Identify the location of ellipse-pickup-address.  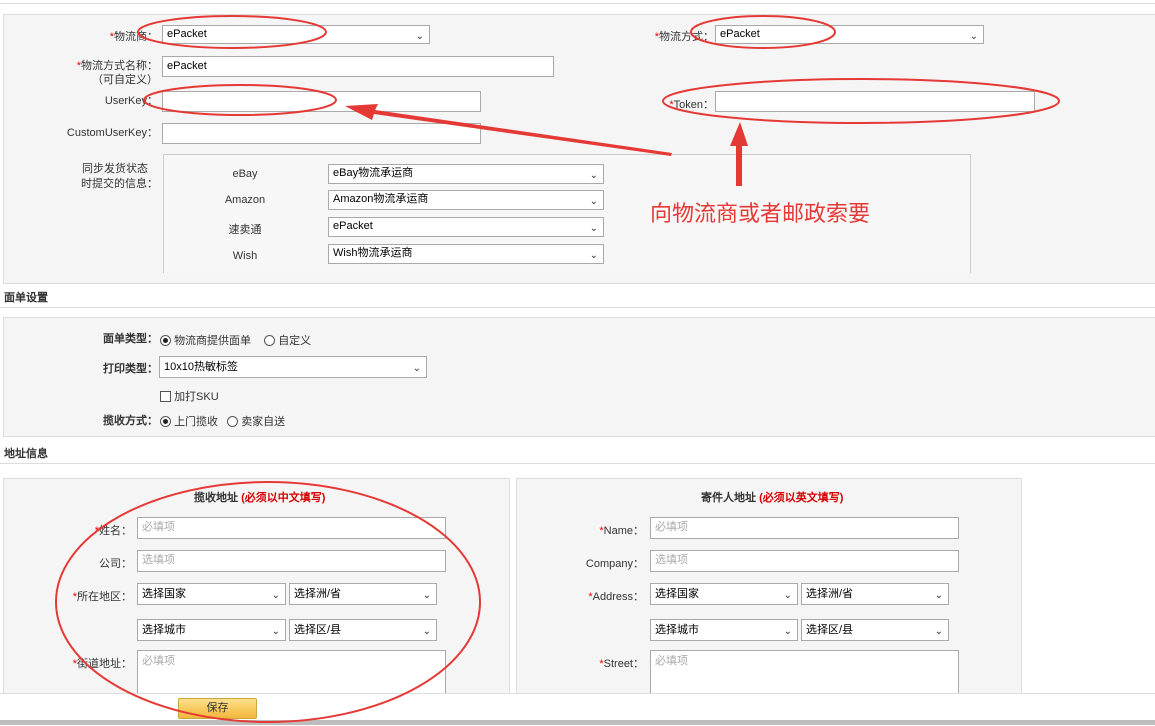
(268, 602).